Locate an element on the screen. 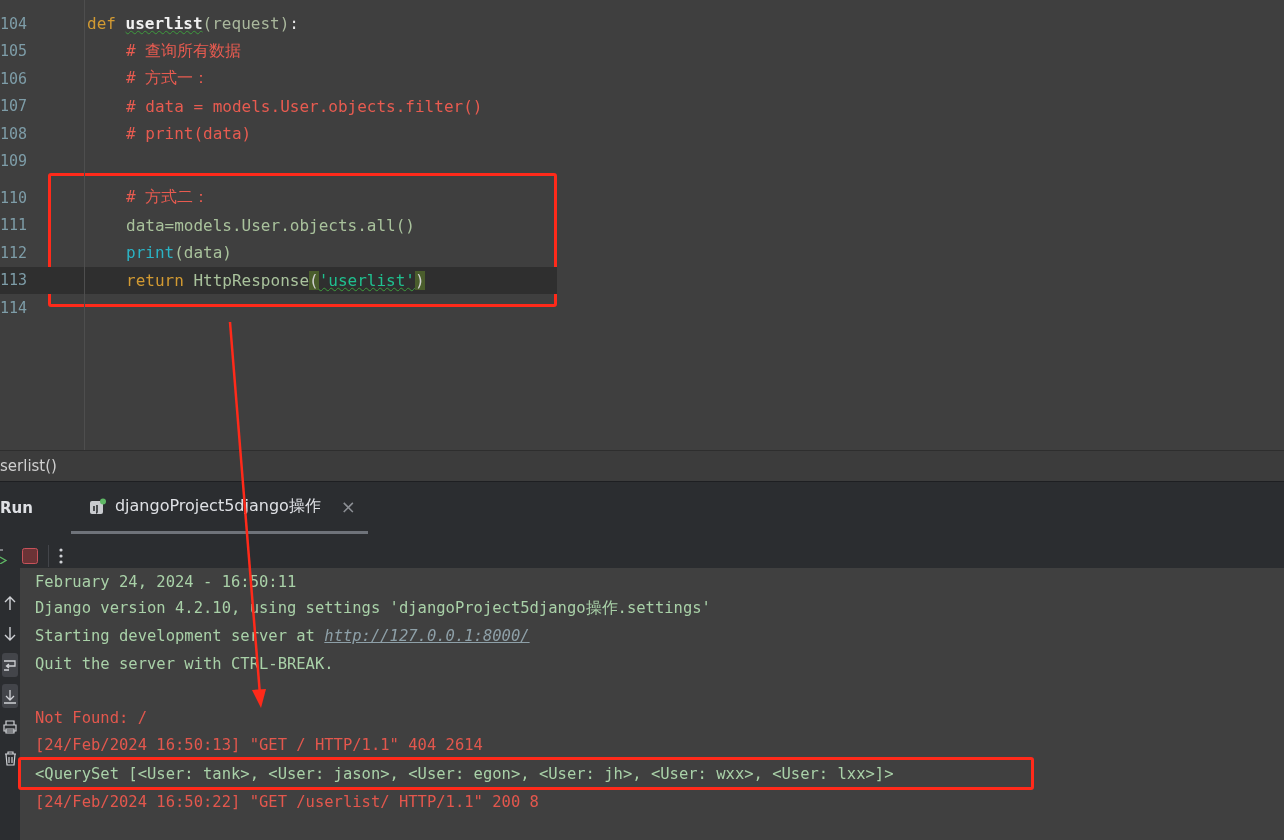  console-text: <QuerySet [<User: tank>, <User: jason>, <User: egon>, <User: jh>, <User: wxx>, <User: lxx>]> is located at coordinates (464, 773).